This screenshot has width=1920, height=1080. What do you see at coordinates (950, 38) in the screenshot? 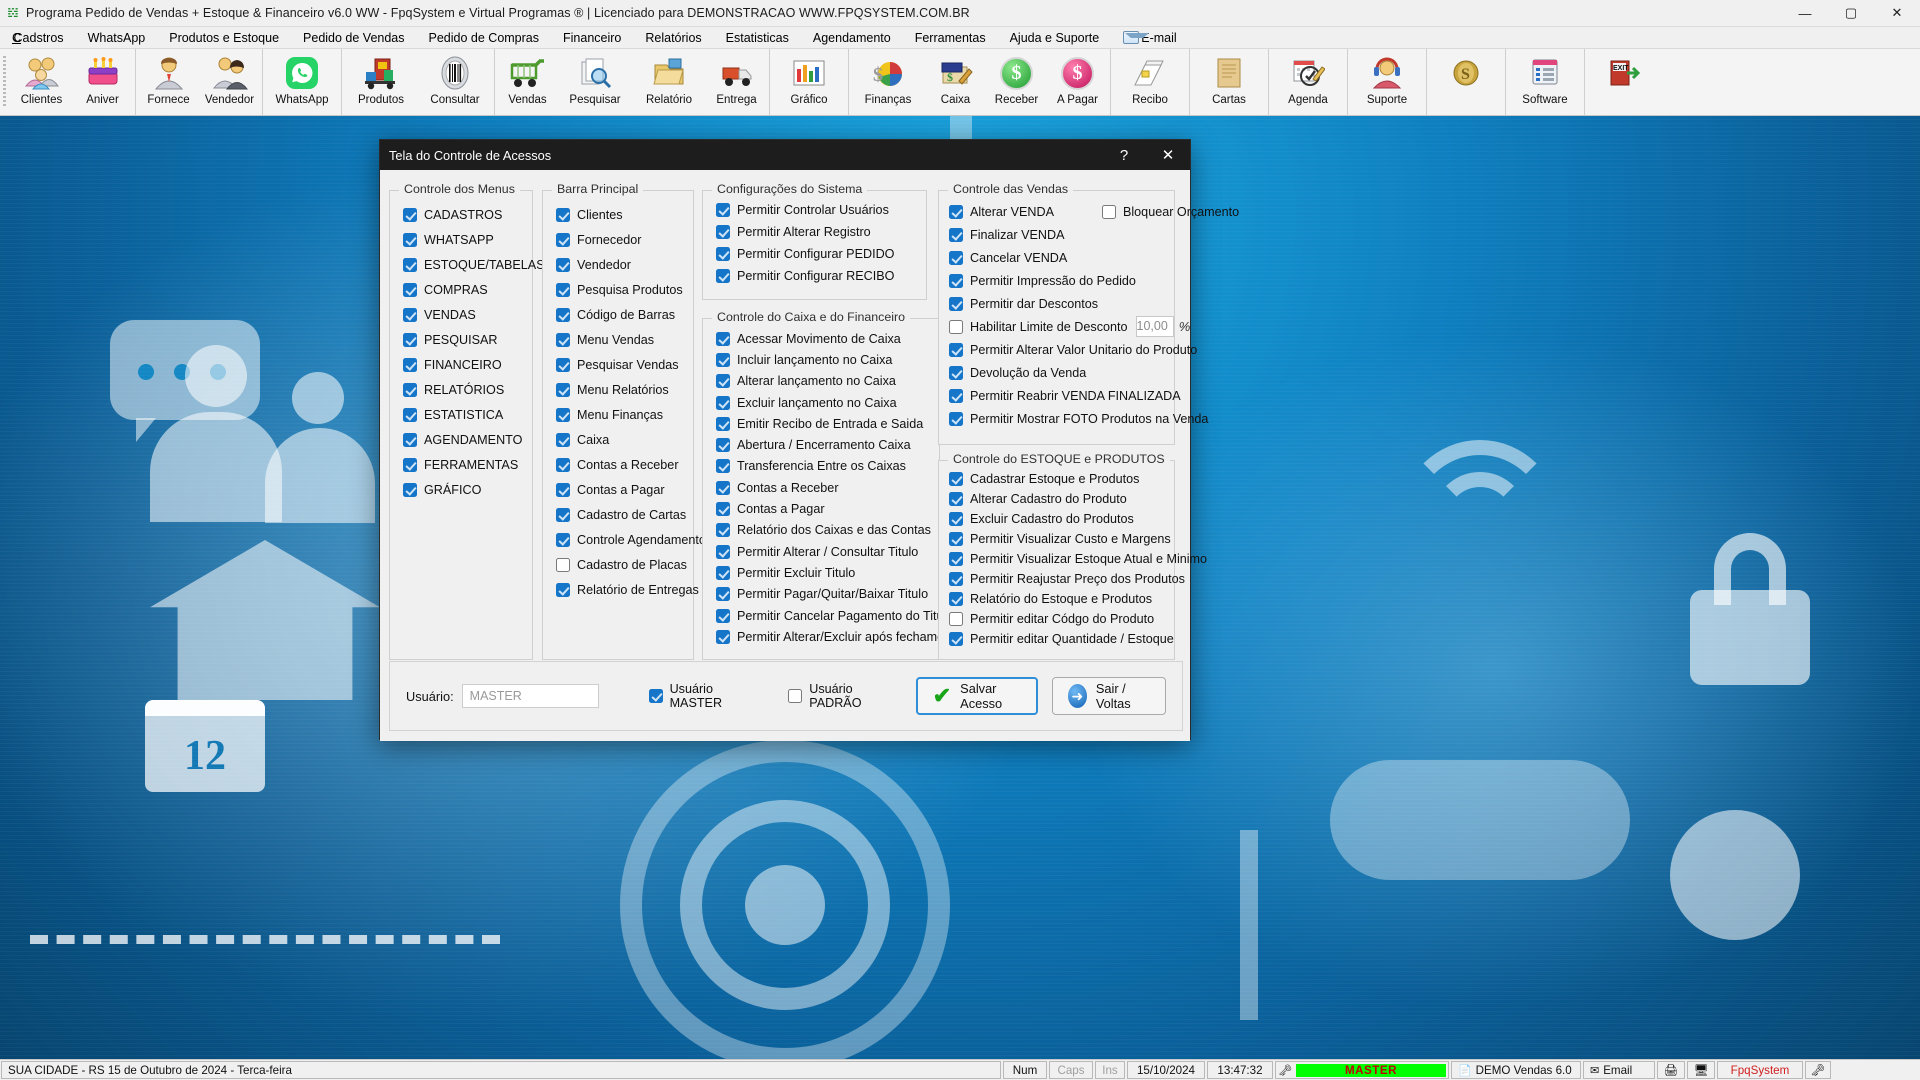
I see `menu-ferramentas: Ferramentas` at bounding box center [950, 38].